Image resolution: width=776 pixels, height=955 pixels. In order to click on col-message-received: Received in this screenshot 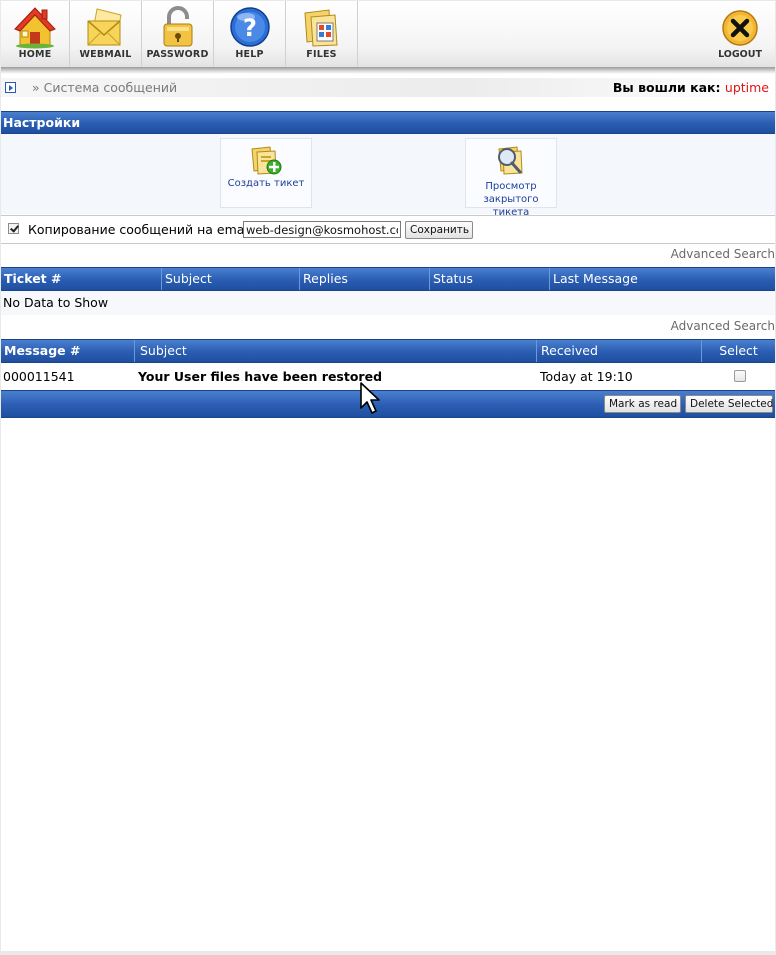, I will do `click(618, 351)`.